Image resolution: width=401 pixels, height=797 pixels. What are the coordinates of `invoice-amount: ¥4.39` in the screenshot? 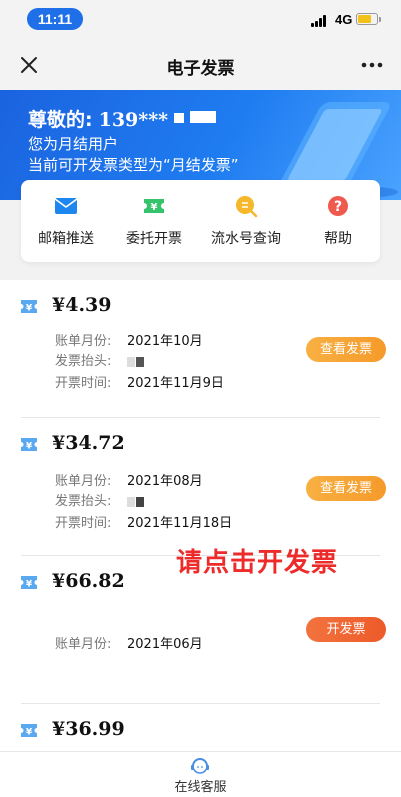 It's located at (82, 305).